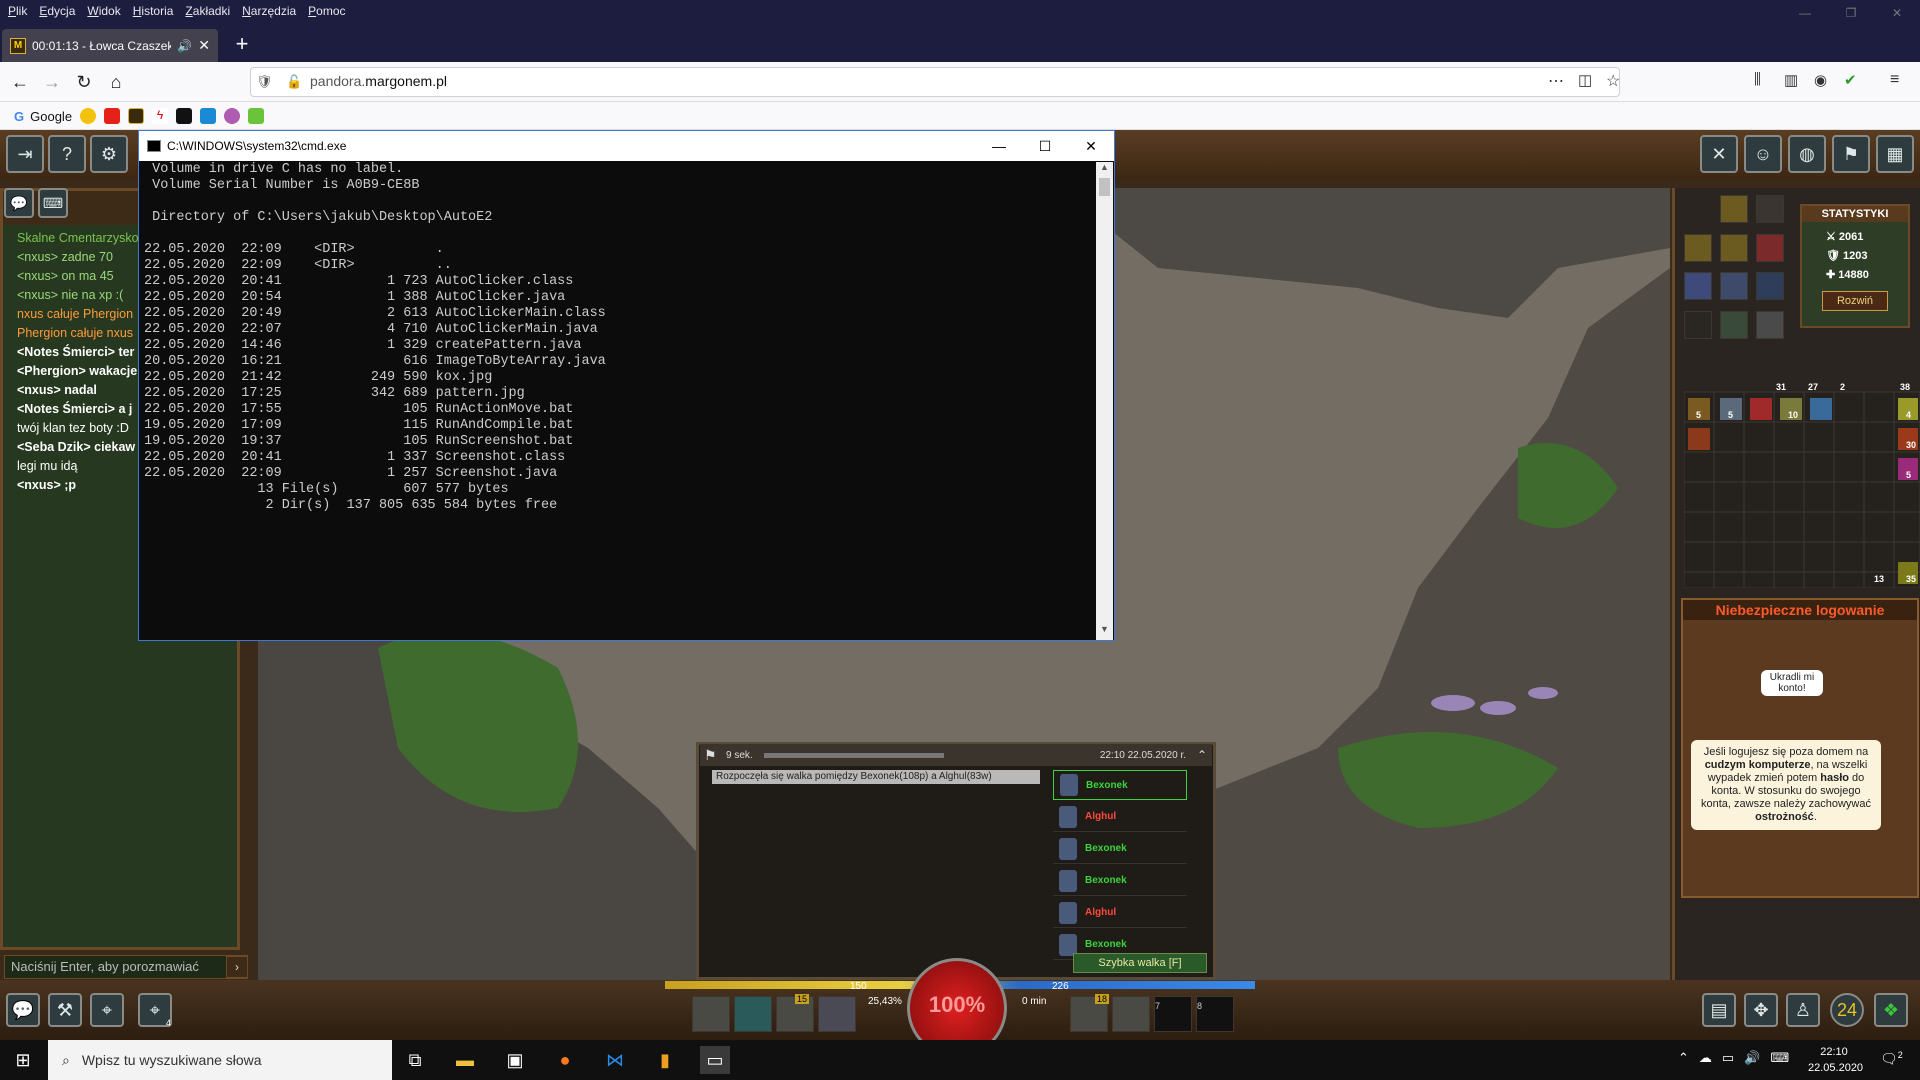 The width and height of the screenshot is (1920, 1080). Describe the element at coordinates (237, 967) in the screenshot. I see `chat-send-icon: ›` at that location.